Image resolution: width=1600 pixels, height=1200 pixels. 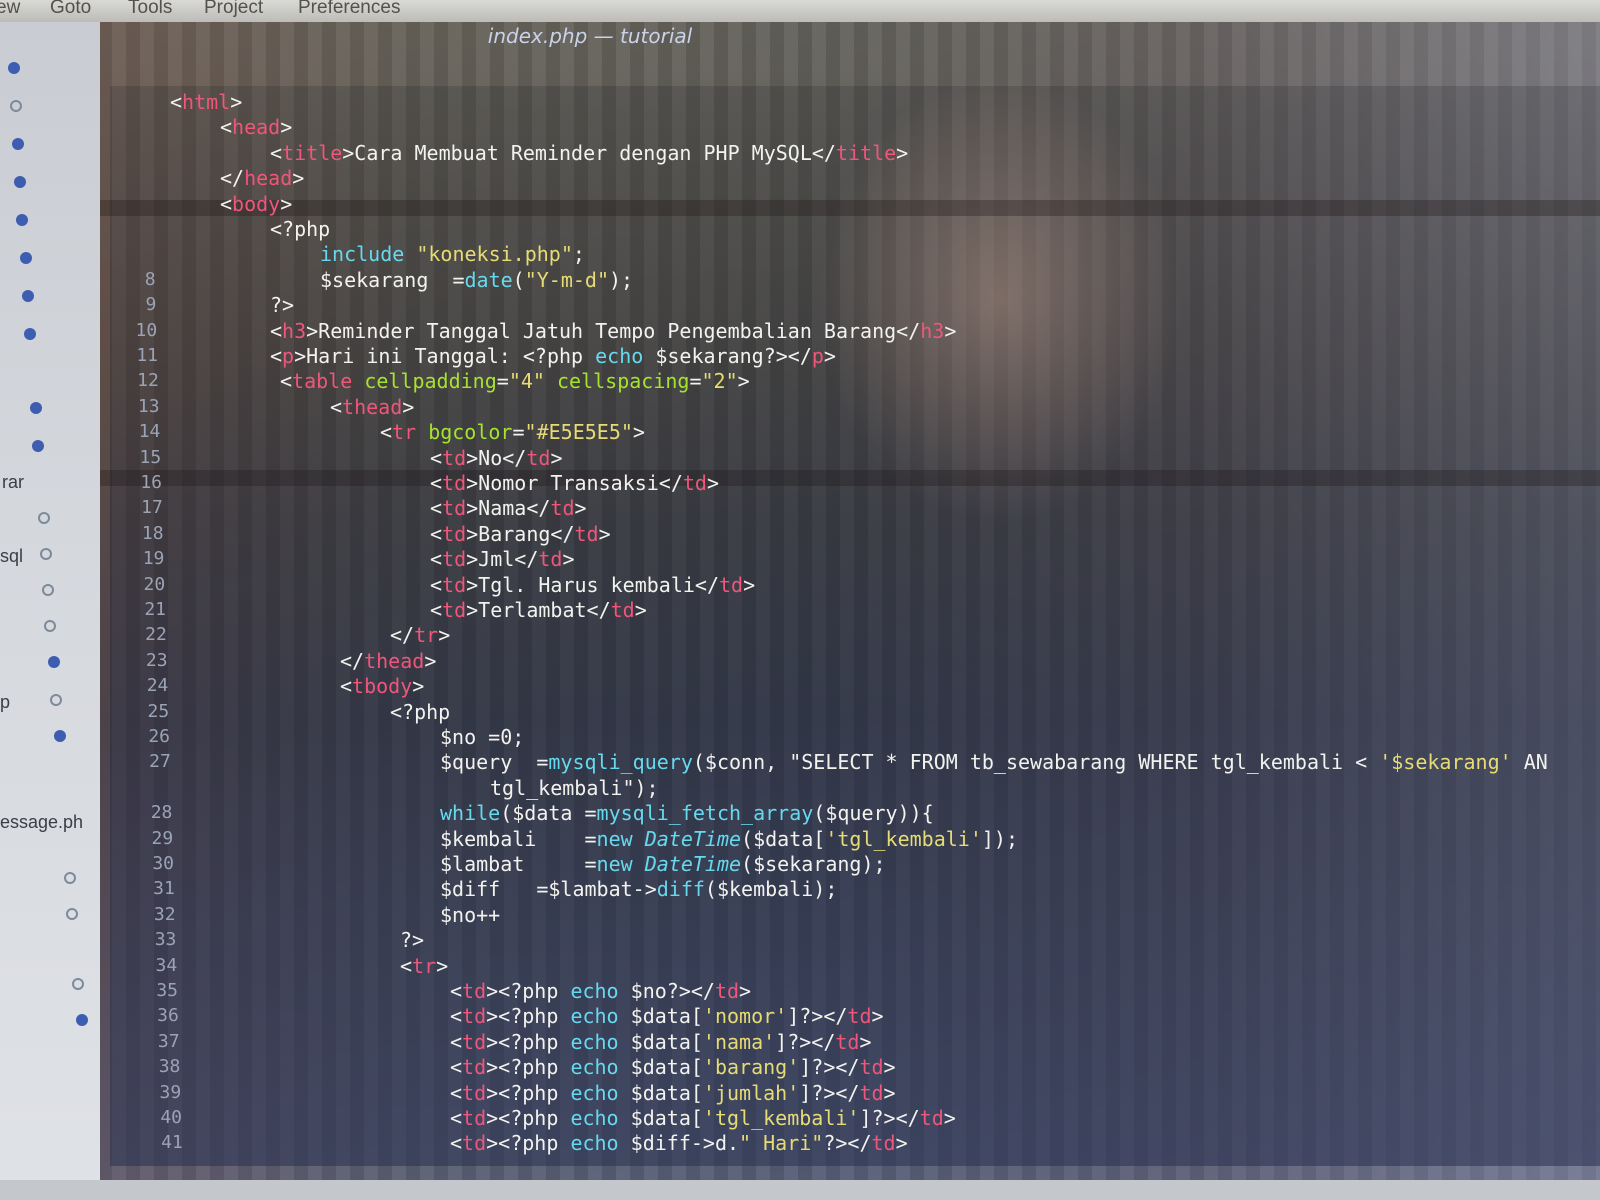 I want to click on line-number: 13, so click(x=148, y=406).